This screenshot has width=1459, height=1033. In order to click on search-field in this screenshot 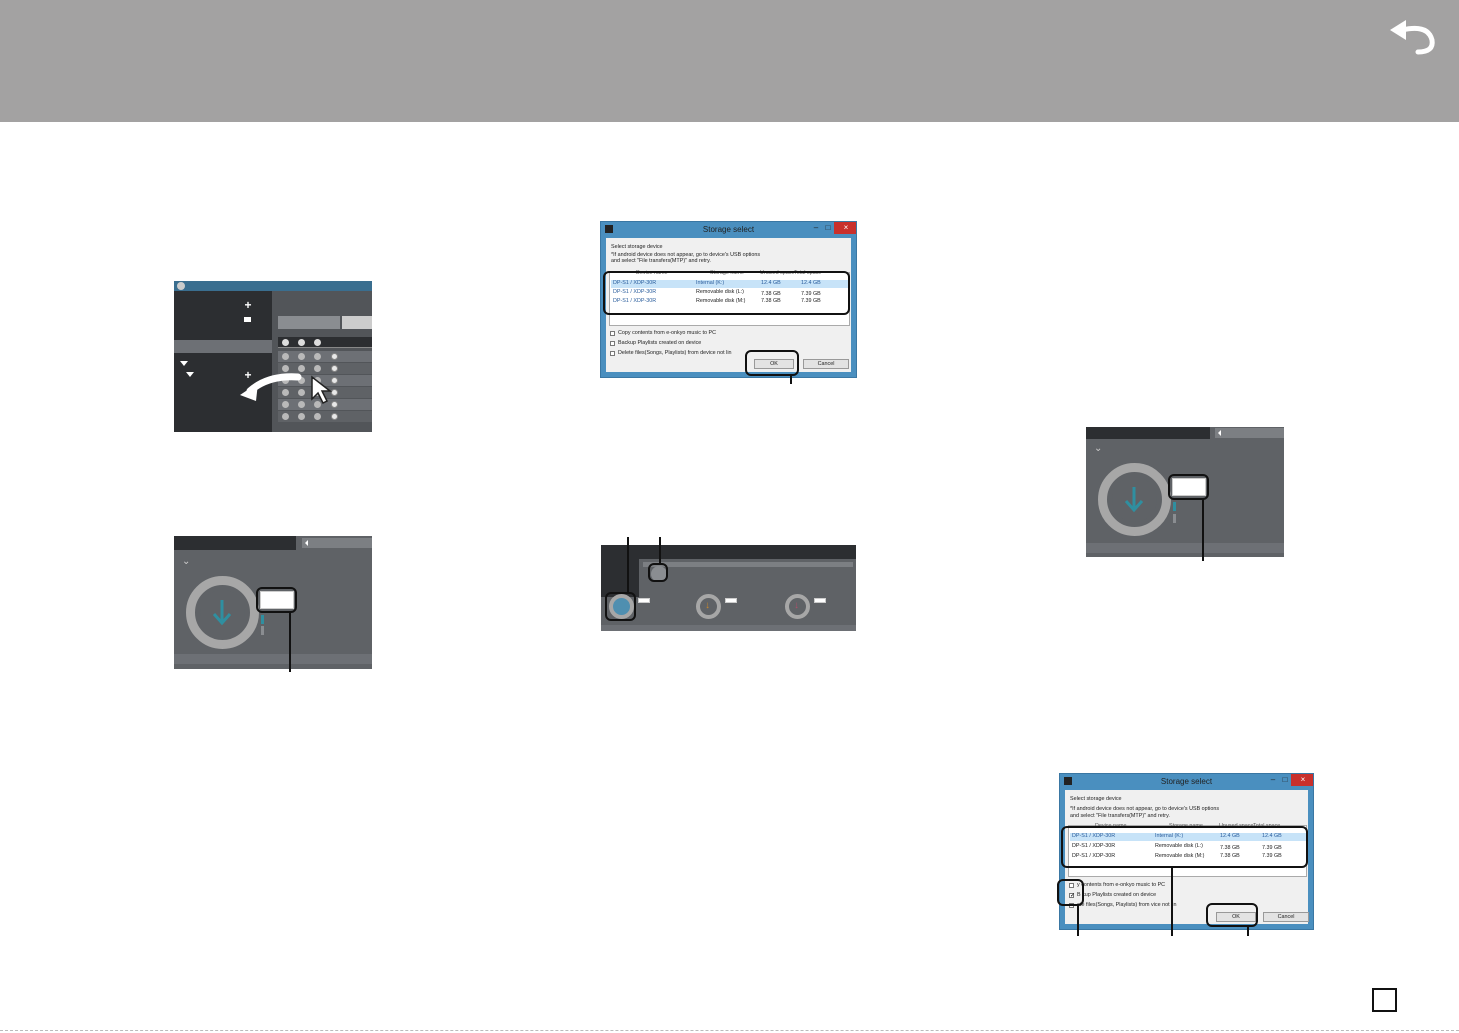, I will do `click(309, 322)`.